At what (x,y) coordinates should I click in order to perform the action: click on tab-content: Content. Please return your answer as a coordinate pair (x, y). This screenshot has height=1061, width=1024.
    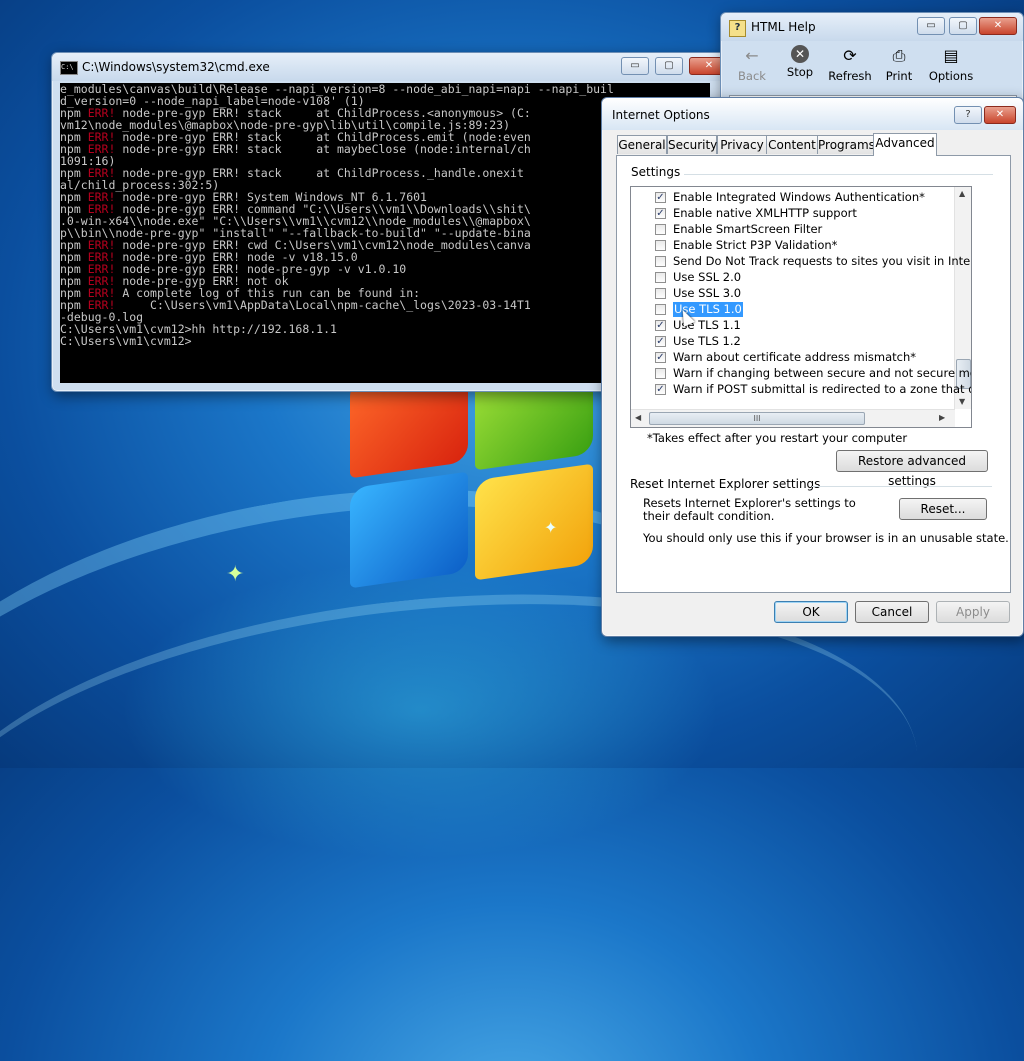
    Looking at the image, I should click on (792, 144).